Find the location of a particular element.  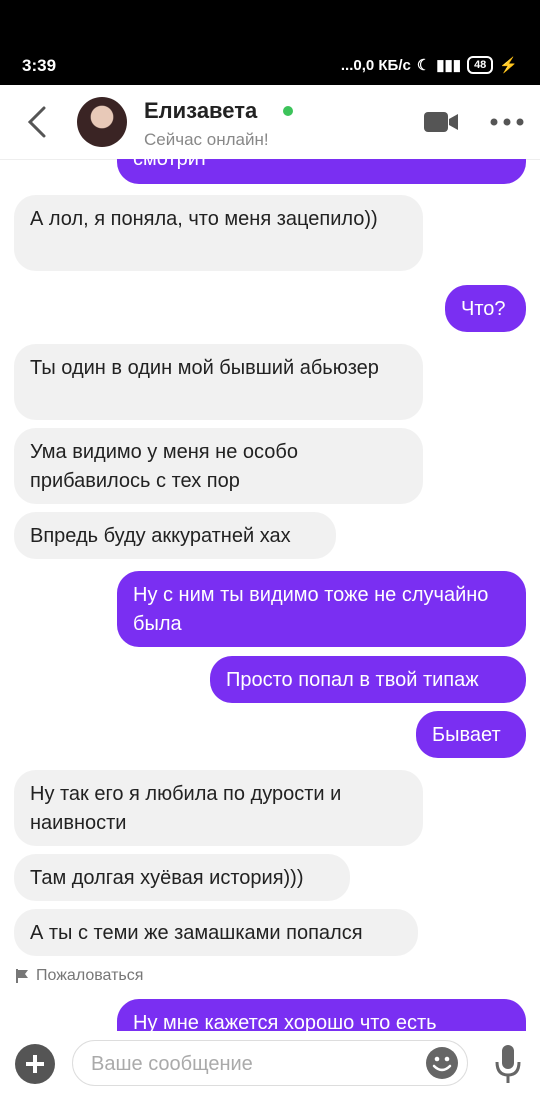

composer is located at coordinates (270, 1063).